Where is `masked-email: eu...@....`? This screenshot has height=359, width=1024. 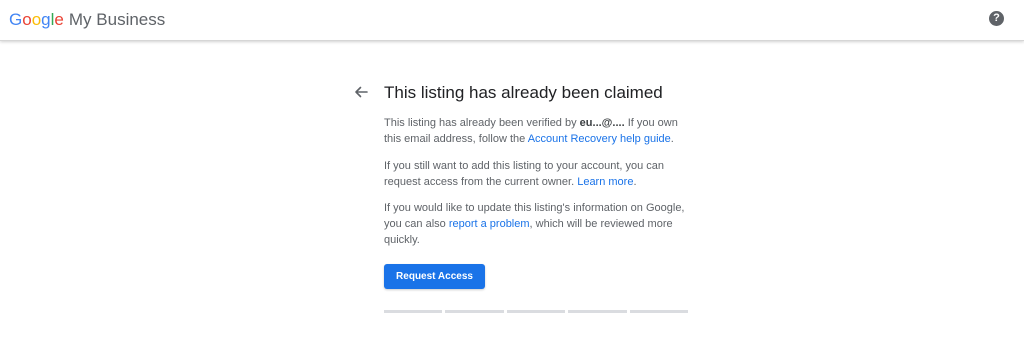
masked-email: eu...@.... is located at coordinates (602, 123).